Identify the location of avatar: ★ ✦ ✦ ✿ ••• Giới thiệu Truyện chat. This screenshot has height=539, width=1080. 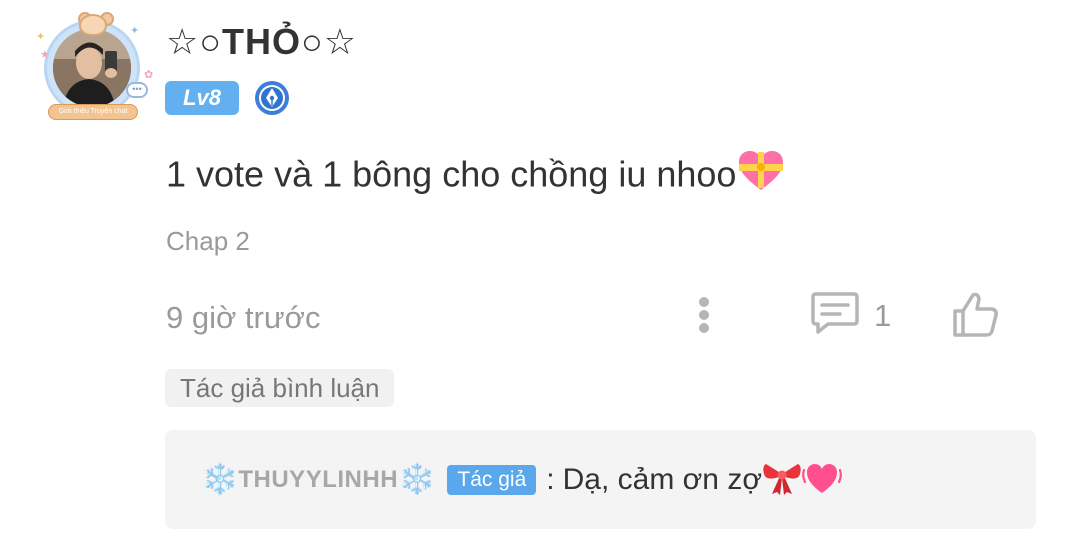
(94, 66).